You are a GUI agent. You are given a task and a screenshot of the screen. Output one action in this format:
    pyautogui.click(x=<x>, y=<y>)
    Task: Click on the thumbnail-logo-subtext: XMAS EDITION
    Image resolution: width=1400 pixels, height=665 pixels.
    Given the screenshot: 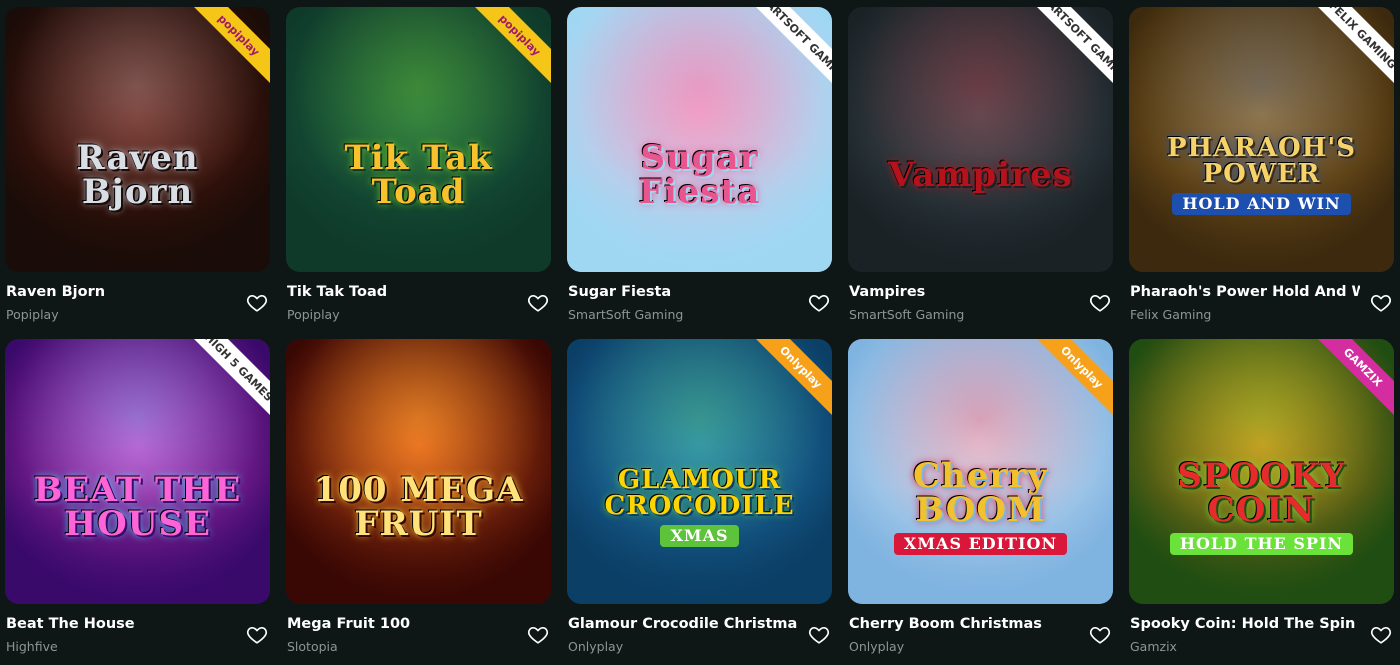 What is the action you would take?
    pyautogui.click(x=980, y=543)
    